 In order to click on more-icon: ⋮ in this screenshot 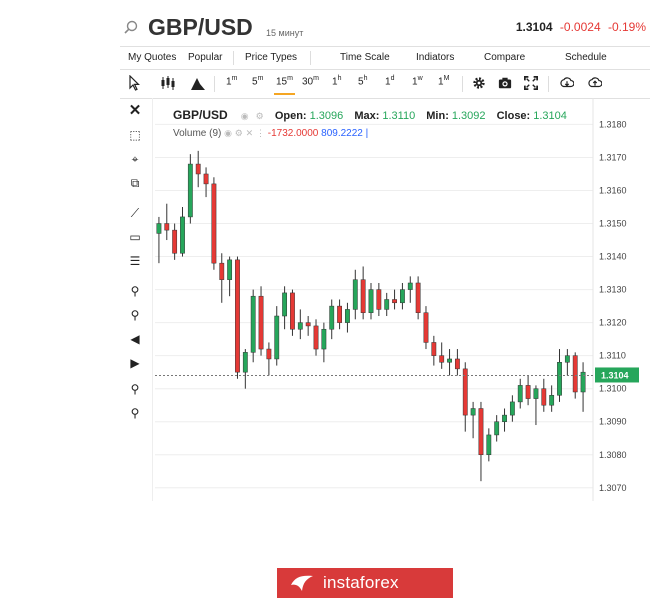, I will do `click(260, 133)`.